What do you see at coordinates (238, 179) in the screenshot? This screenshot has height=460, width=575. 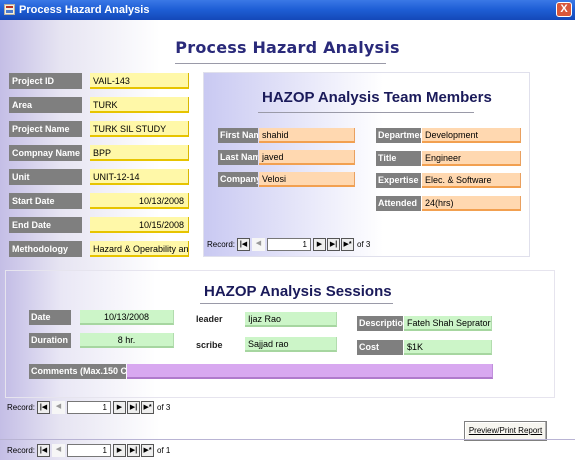 I see `company-label: Company` at bounding box center [238, 179].